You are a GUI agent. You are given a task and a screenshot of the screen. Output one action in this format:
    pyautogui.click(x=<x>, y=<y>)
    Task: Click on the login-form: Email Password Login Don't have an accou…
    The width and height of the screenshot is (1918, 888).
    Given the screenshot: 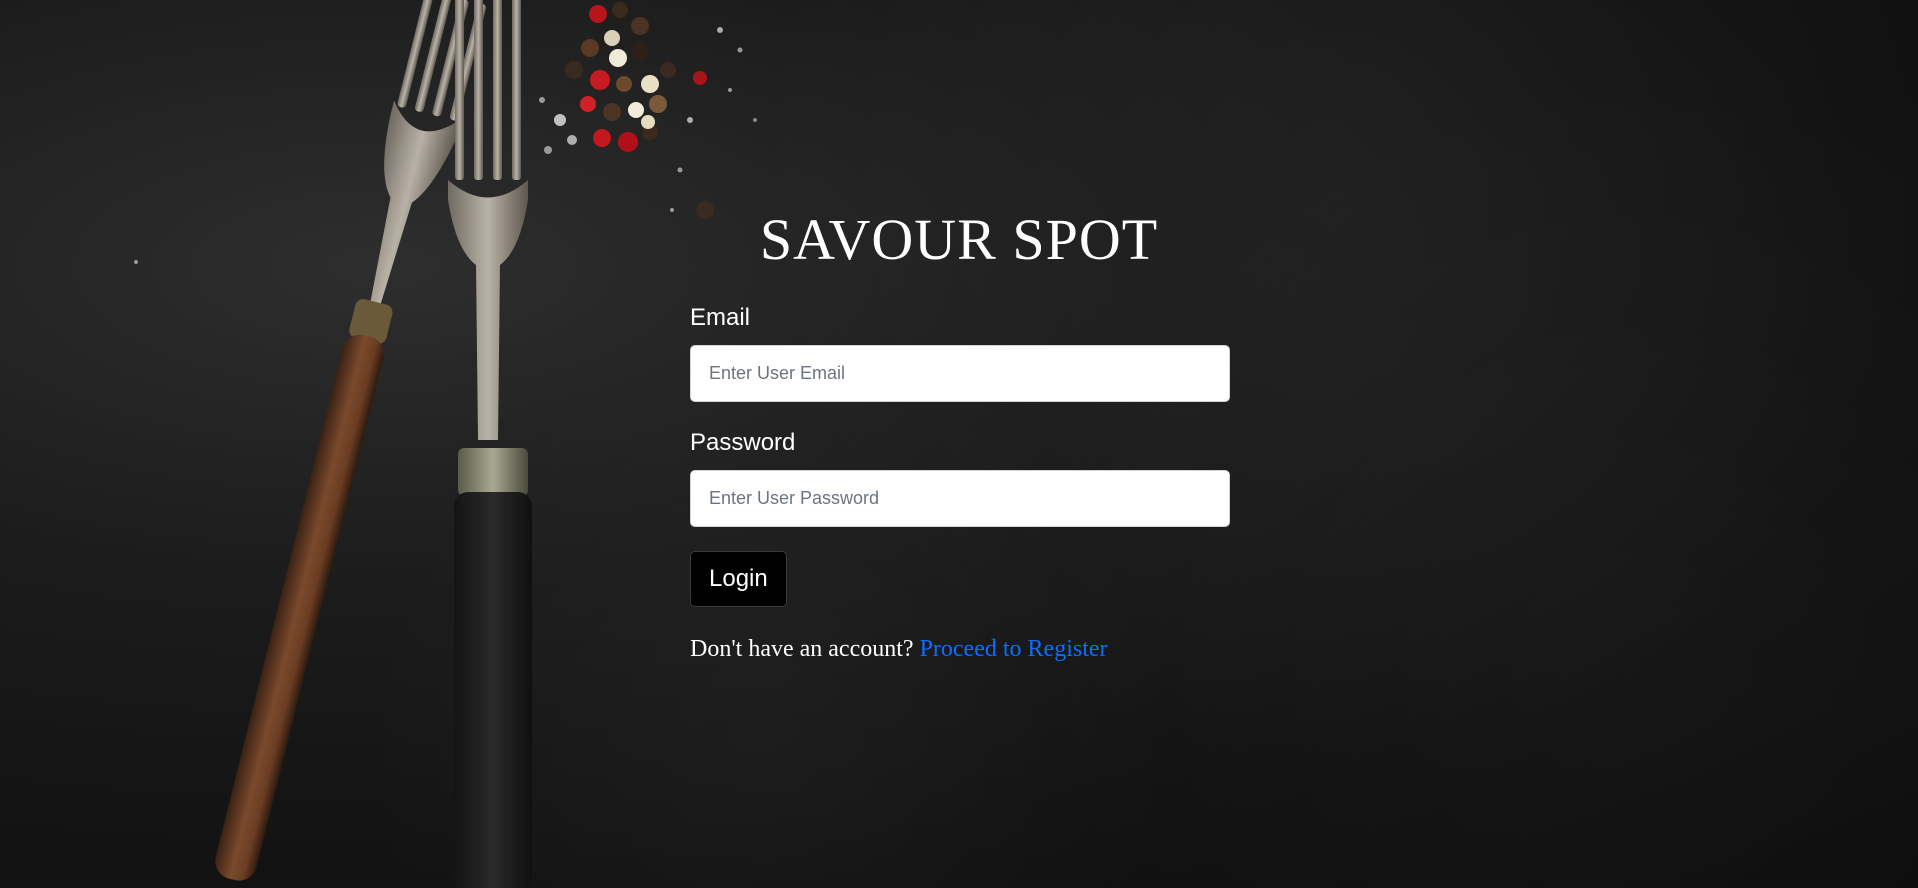 What is the action you would take?
    pyautogui.click(x=960, y=483)
    